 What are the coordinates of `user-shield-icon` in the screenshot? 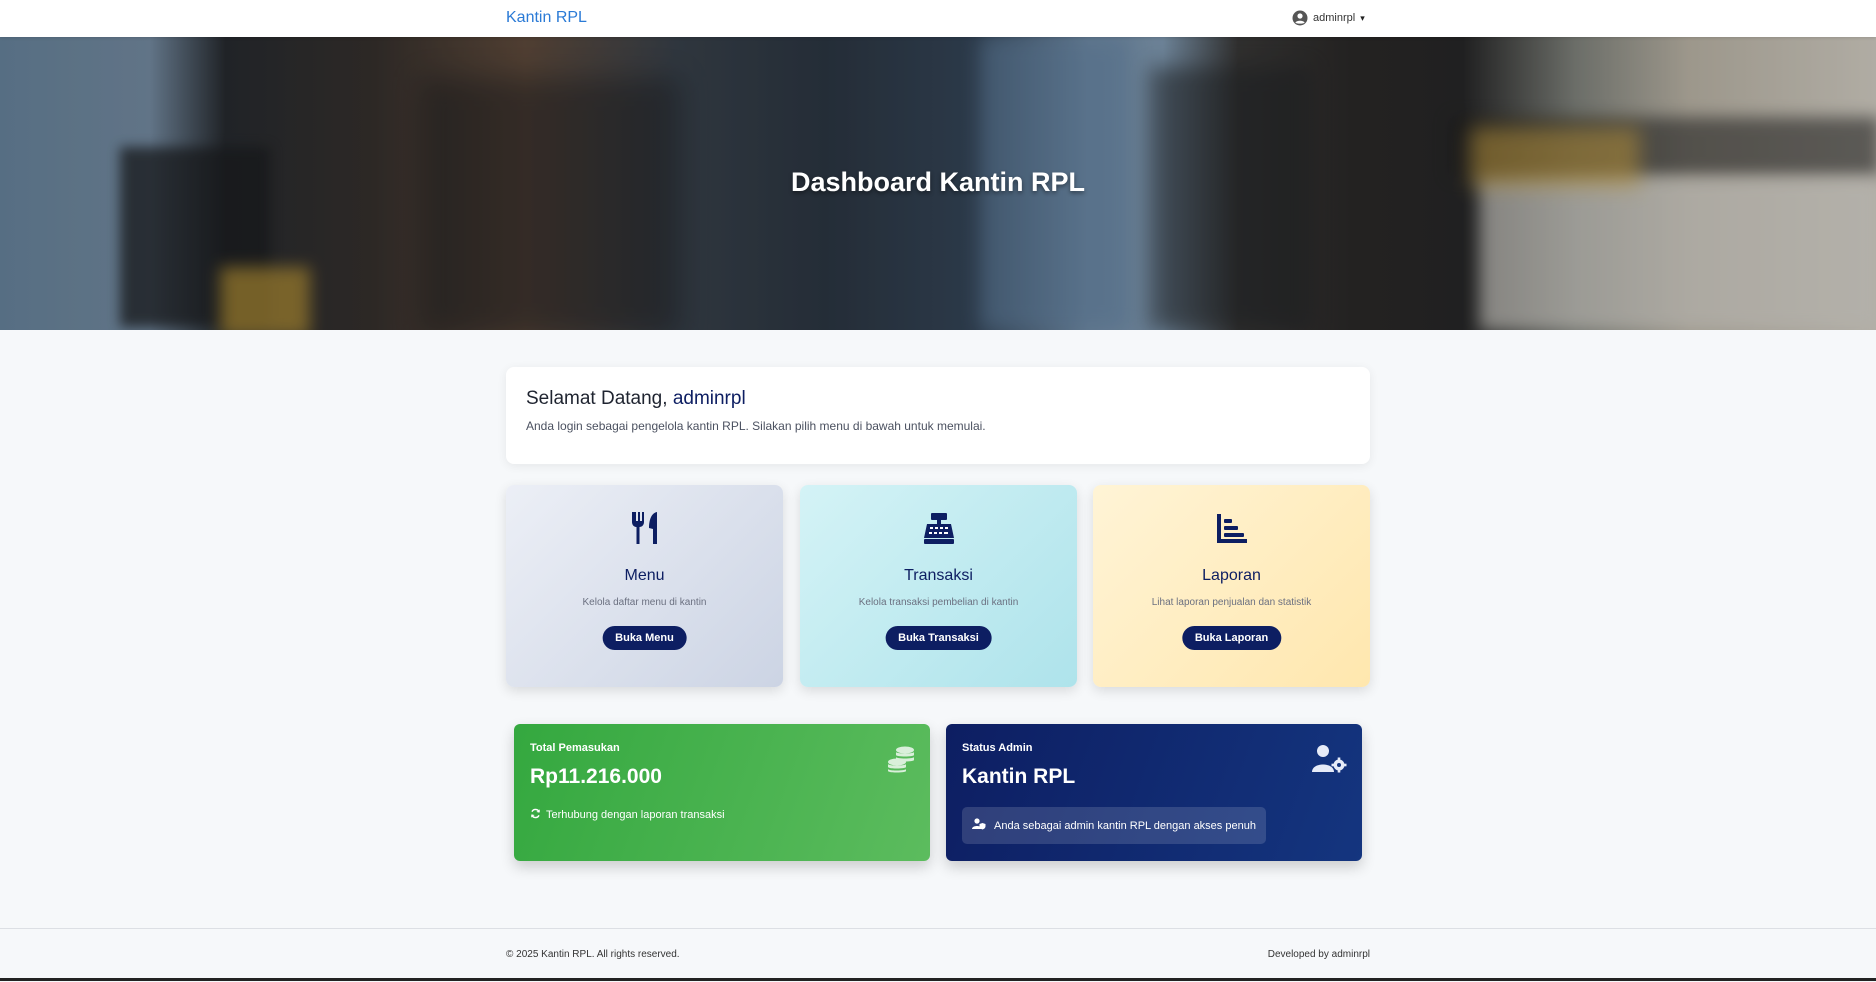 It's located at (979, 825).